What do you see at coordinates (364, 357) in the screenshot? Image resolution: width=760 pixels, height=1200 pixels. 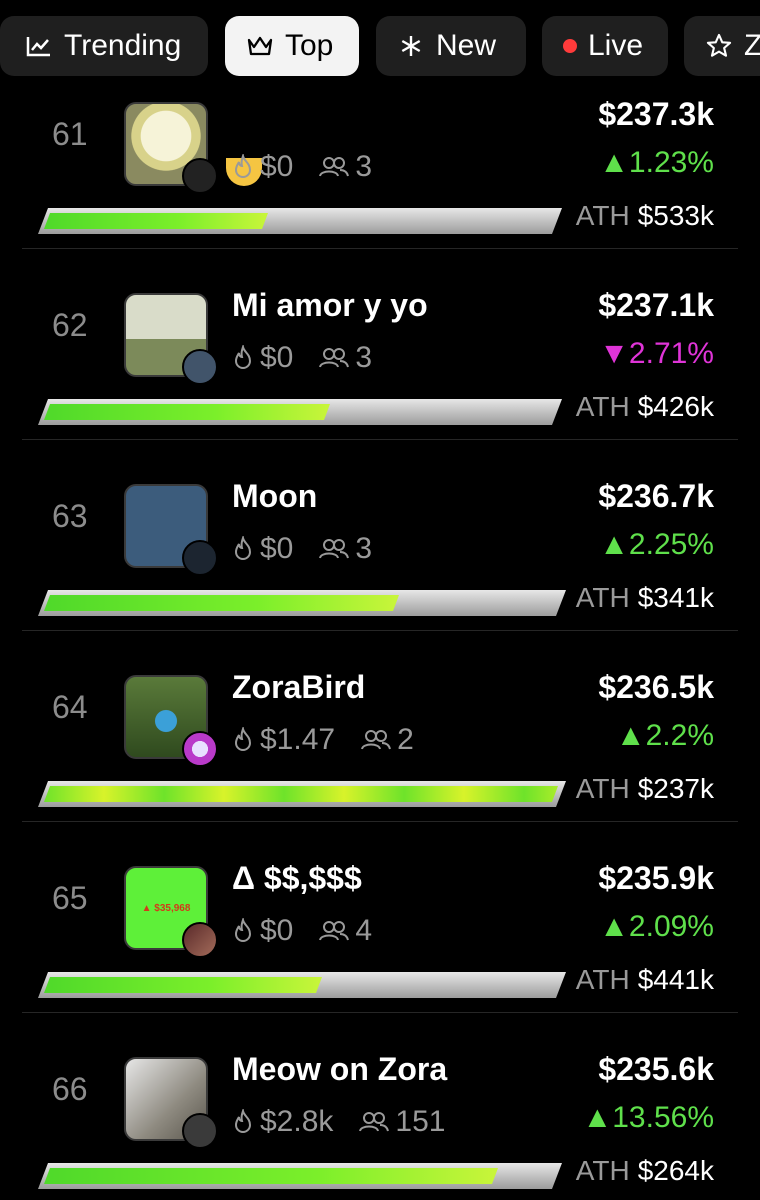 I see `holders-count: 3` at bounding box center [364, 357].